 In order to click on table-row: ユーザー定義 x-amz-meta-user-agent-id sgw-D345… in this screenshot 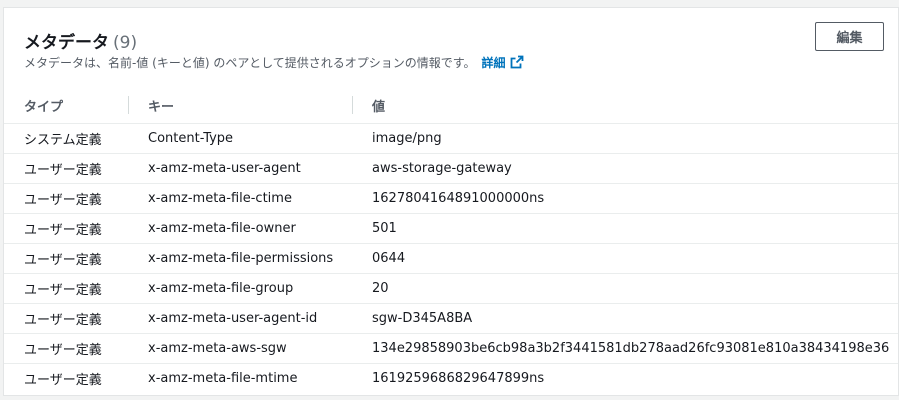, I will do `click(451, 318)`.